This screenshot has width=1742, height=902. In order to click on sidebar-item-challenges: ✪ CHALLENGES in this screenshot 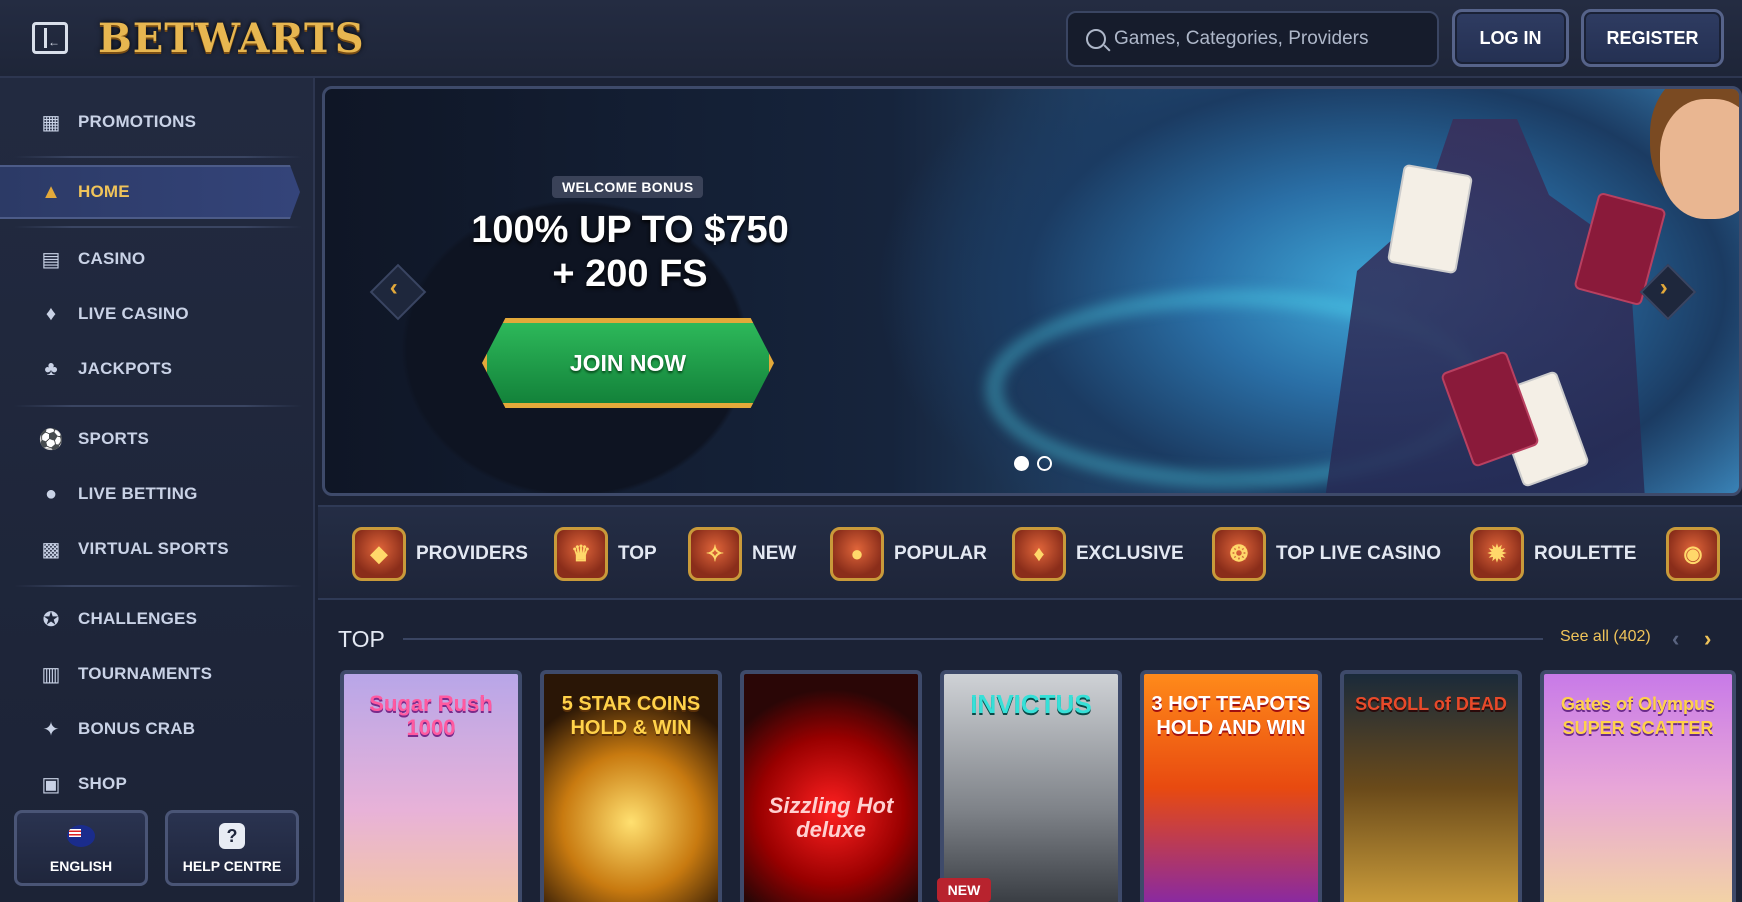, I will do `click(150, 619)`.